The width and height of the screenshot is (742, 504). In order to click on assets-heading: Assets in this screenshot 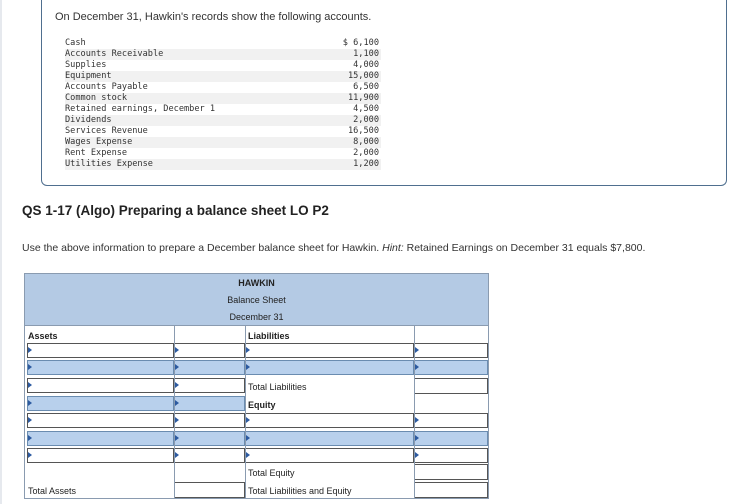, I will do `click(43, 336)`.